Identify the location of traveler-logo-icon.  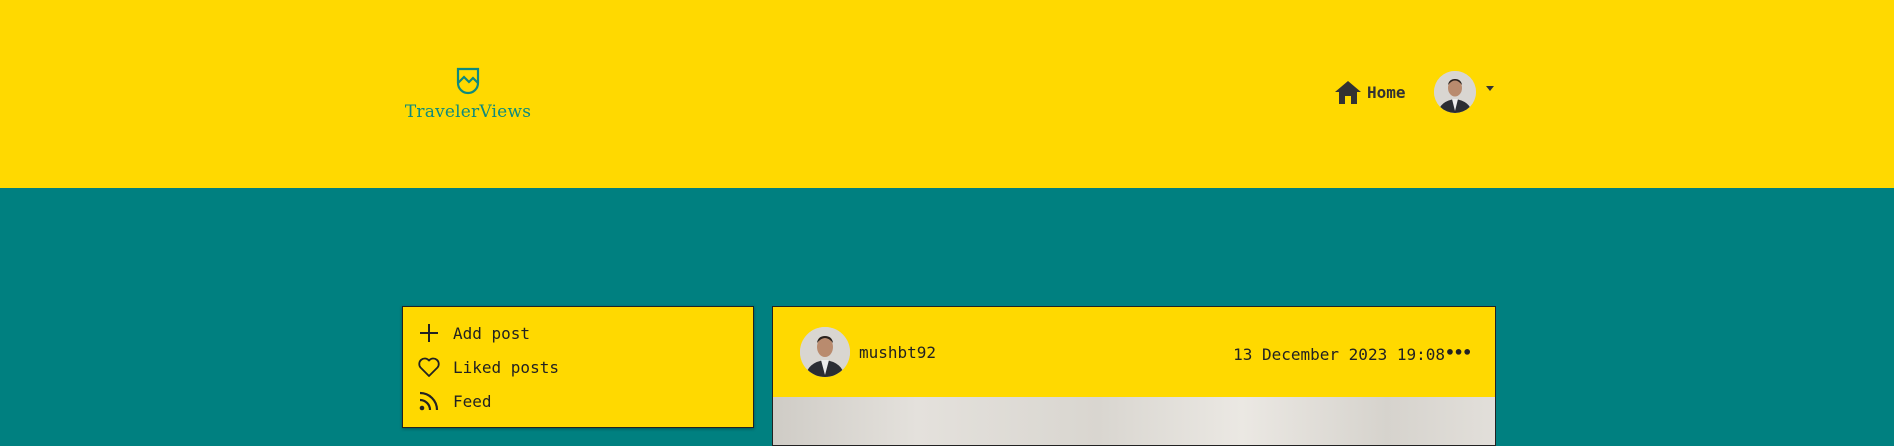
(468, 81).